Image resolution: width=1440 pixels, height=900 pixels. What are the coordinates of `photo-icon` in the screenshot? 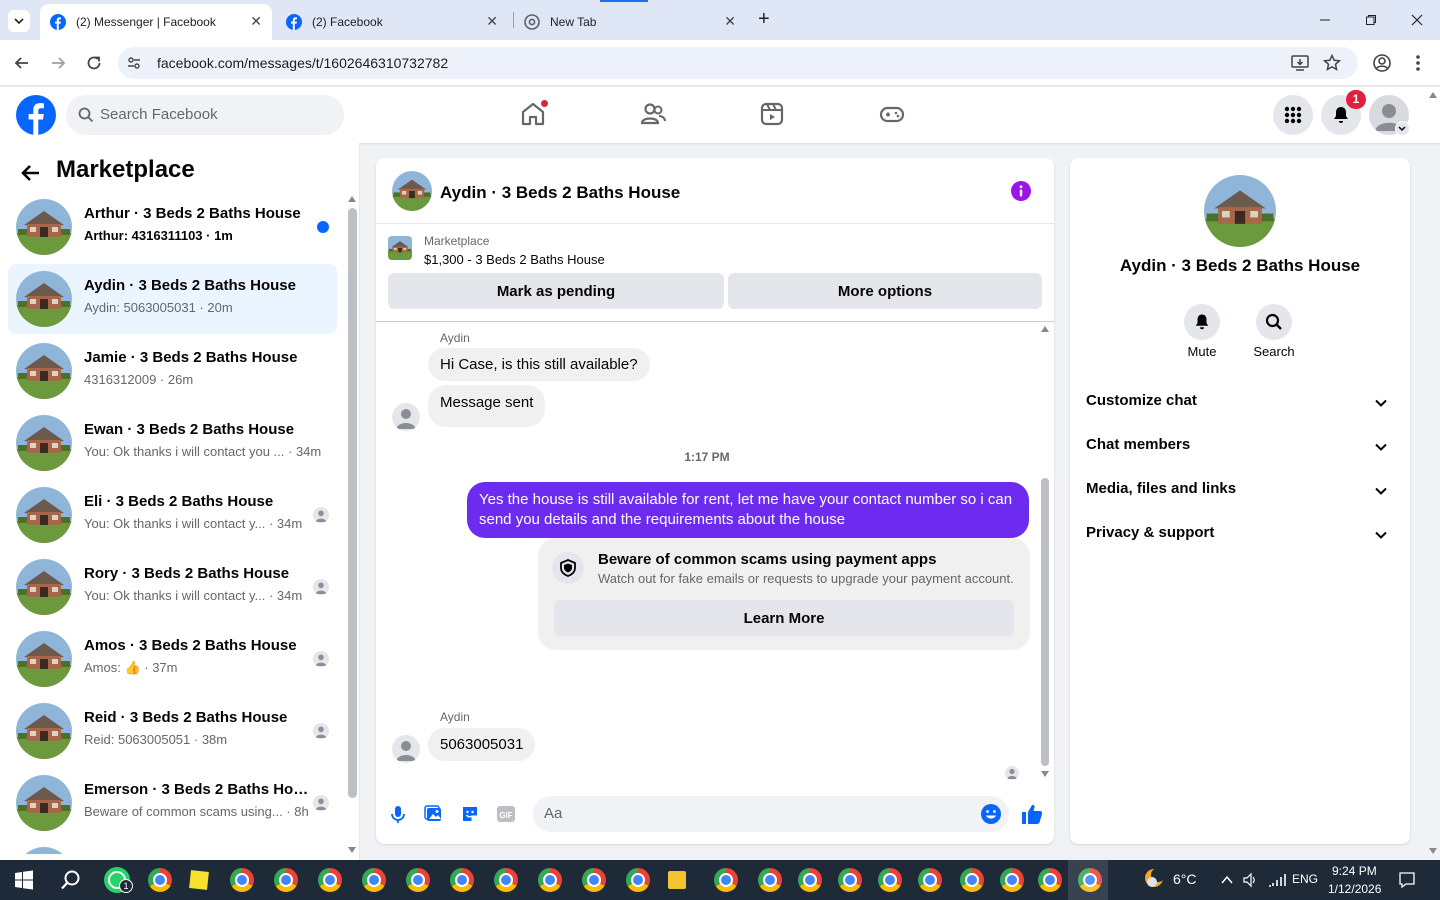 It's located at (434, 814).